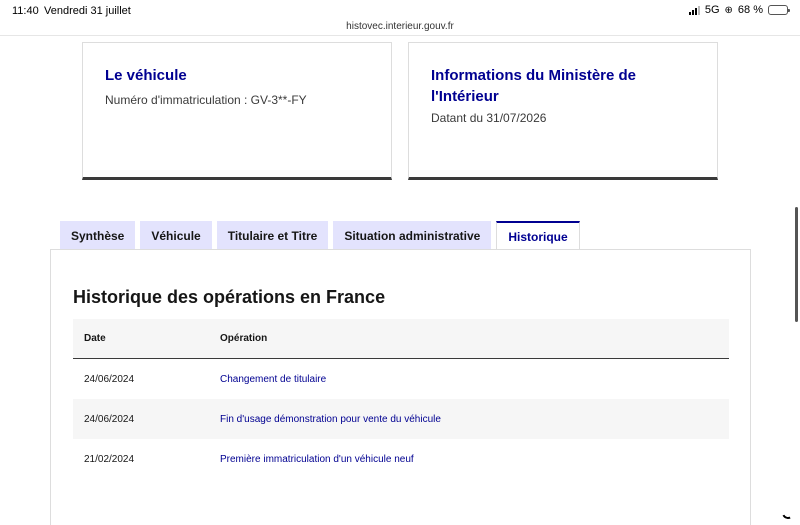 This screenshot has height=525, width=800. Describe the element at coordinates (534, 86) in the screenshot. I see `ministry-card-title: Informations du Ministère de l'Intérieur` at that location.